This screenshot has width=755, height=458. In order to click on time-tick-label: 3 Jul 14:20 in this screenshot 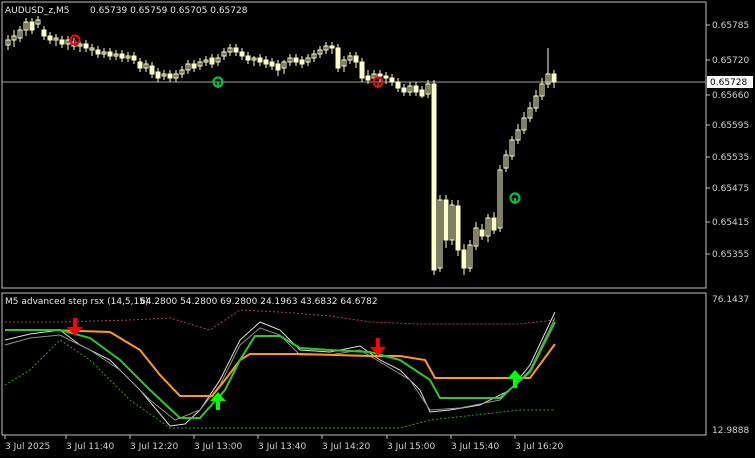, I will do `click(346, 447)`.